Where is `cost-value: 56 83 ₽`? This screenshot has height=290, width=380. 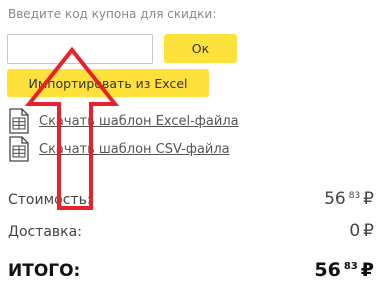 cost-value: 56 83 ₽ is located at coordinates (349, 199).